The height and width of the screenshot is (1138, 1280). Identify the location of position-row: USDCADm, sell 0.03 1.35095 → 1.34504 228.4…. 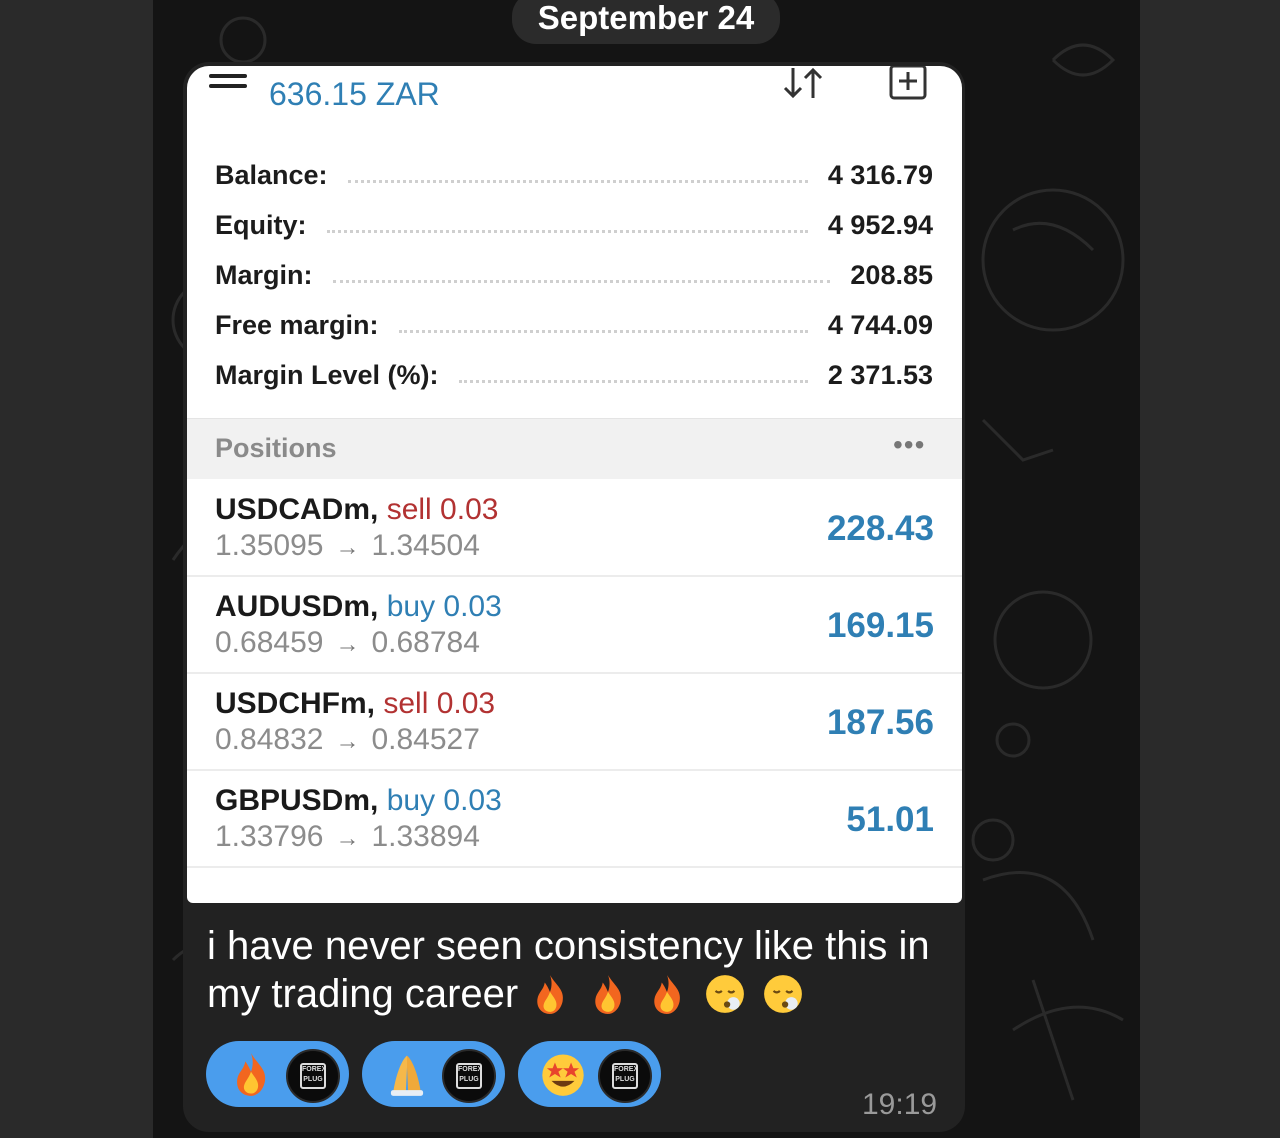
(574, 528).